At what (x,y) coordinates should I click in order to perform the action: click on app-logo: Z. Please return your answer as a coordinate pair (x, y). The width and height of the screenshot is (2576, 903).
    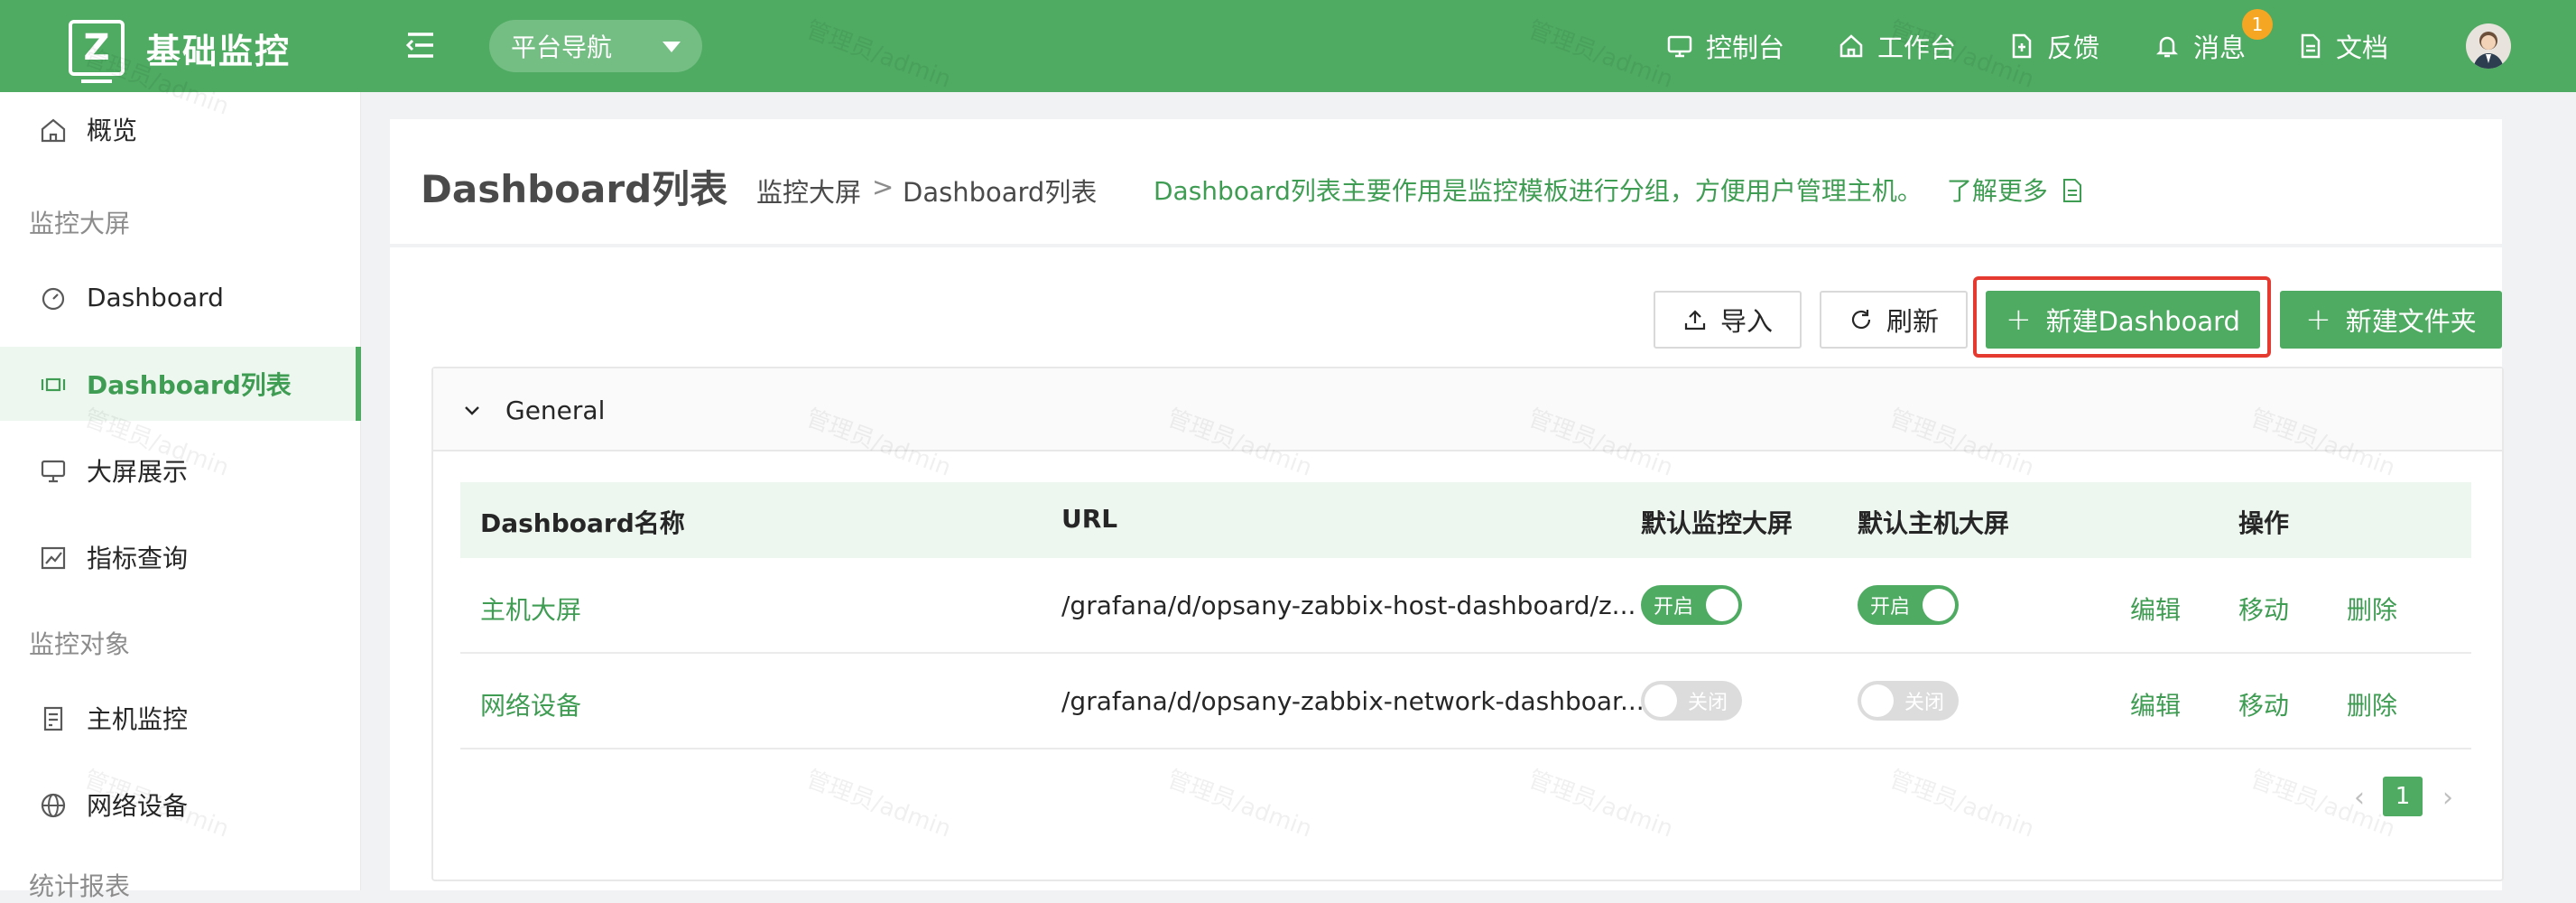
    Looking at the image, I should click on (97, 51).